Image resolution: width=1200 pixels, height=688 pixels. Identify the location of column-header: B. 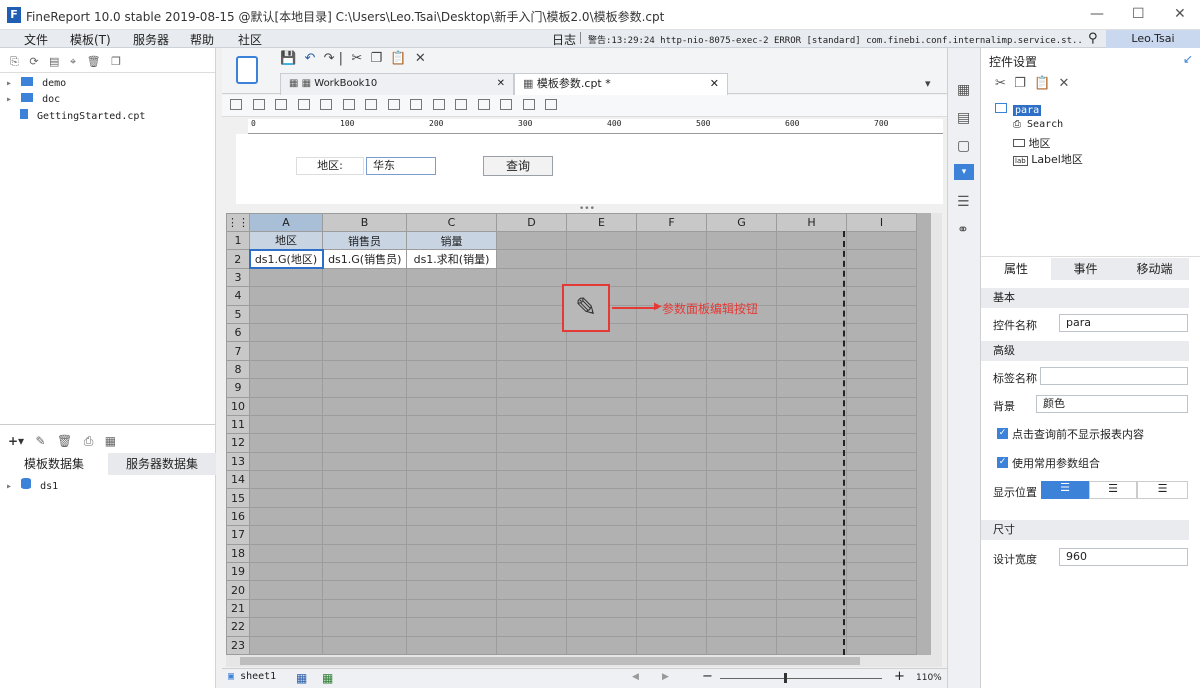
(364, 222).